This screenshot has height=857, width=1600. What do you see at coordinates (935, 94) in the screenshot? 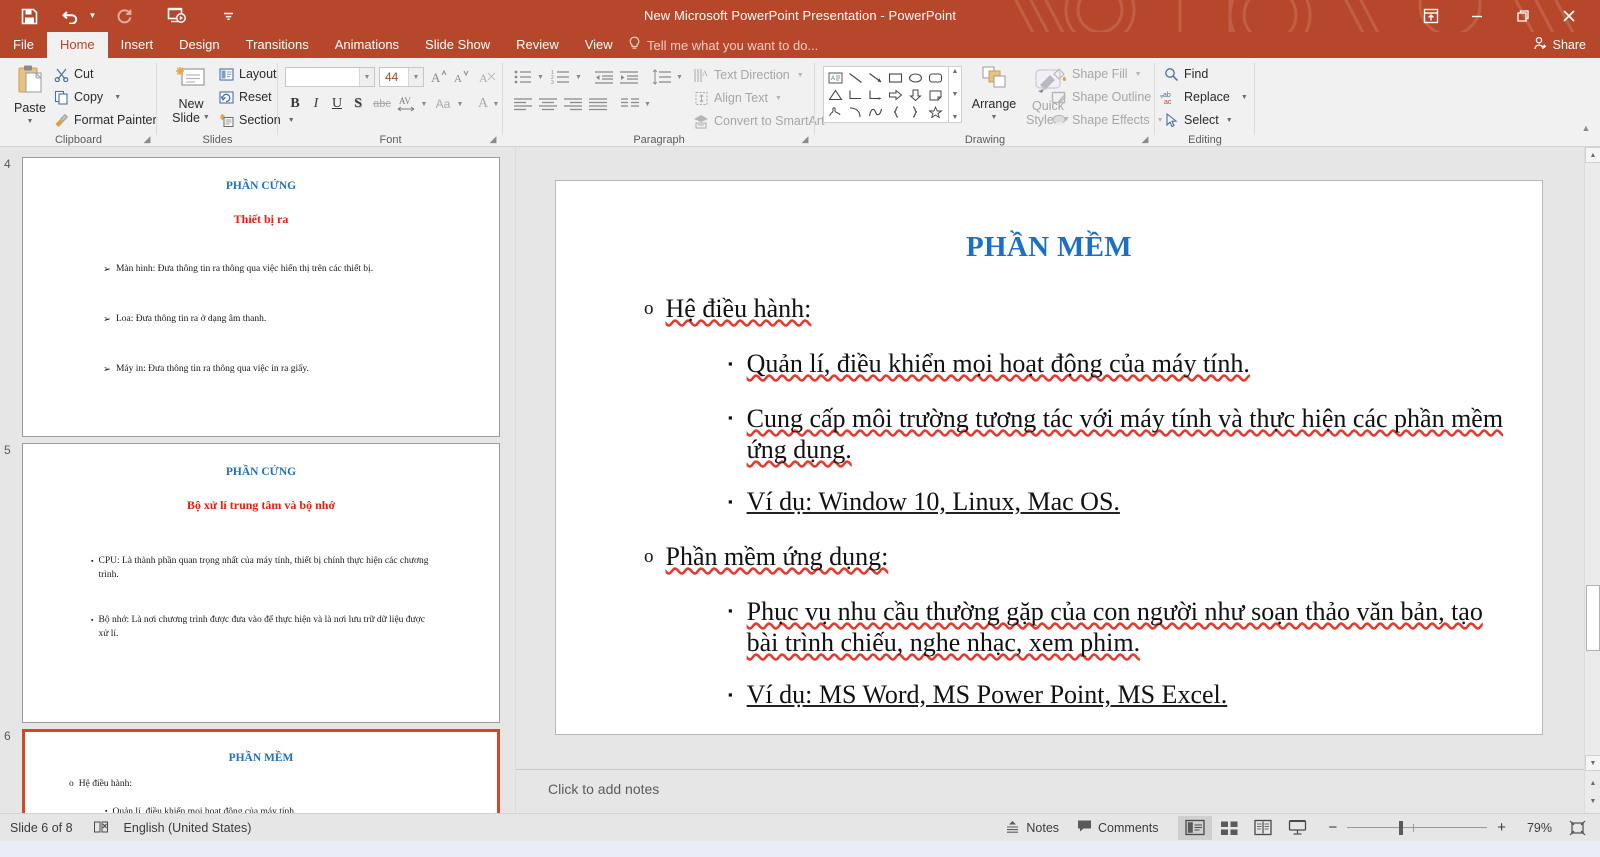
I see `shape-folded-corner-icon` at bounding box center [935, 94].